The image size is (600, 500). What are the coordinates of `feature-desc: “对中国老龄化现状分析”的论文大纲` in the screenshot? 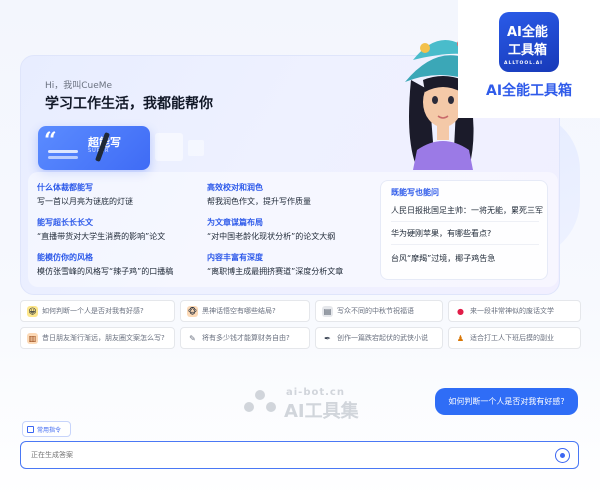 It's located at (271, 236).